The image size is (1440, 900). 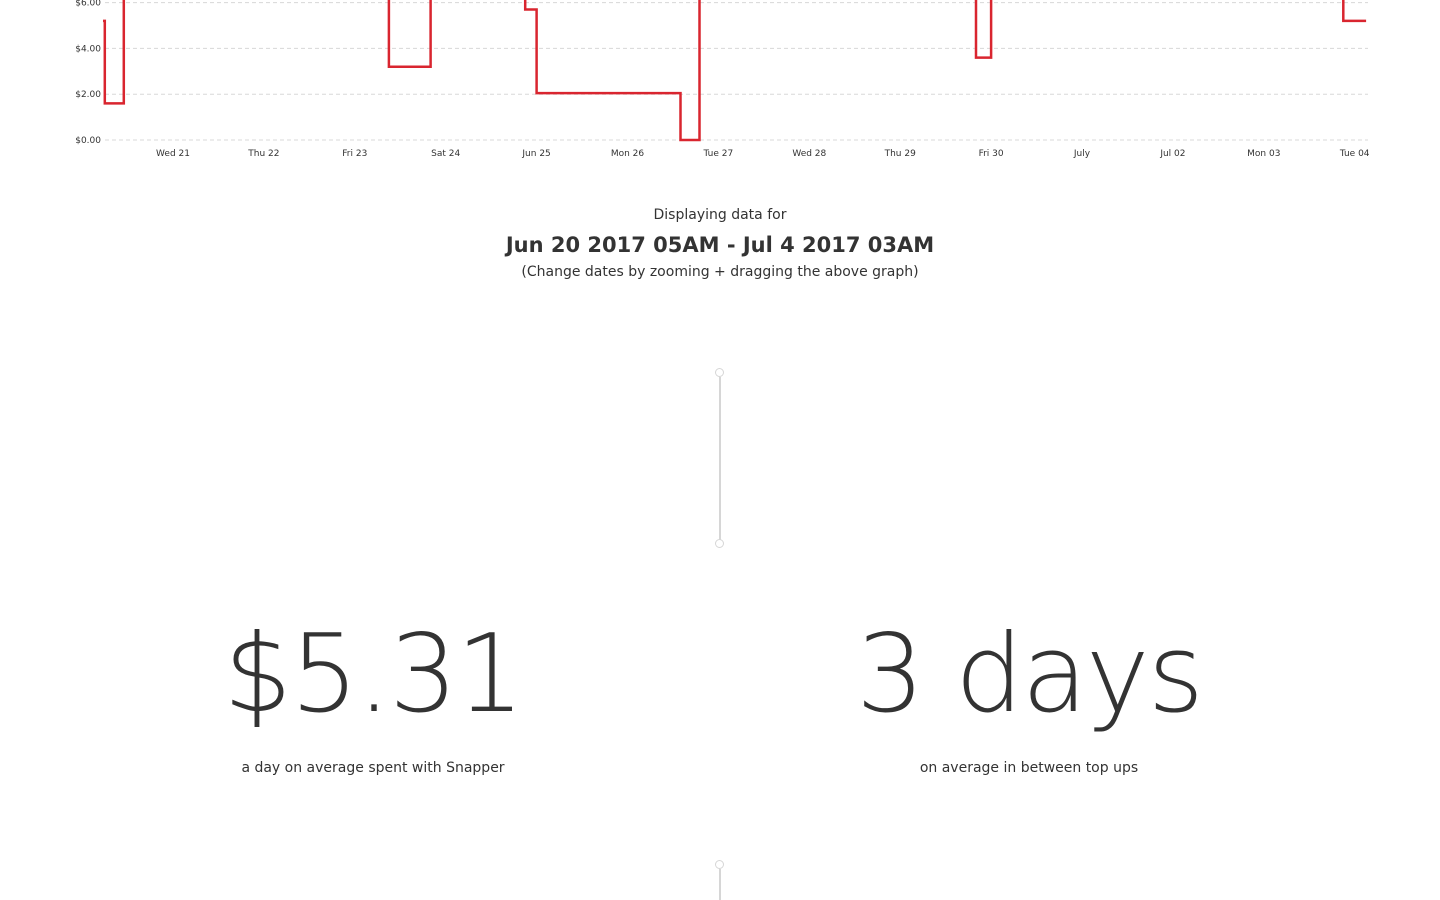 What do you see at coordinates (1029, 768) in the screenshot?
I see `top-up-interval-caption: on average in between top ups` at bounding box center [1029, 768].